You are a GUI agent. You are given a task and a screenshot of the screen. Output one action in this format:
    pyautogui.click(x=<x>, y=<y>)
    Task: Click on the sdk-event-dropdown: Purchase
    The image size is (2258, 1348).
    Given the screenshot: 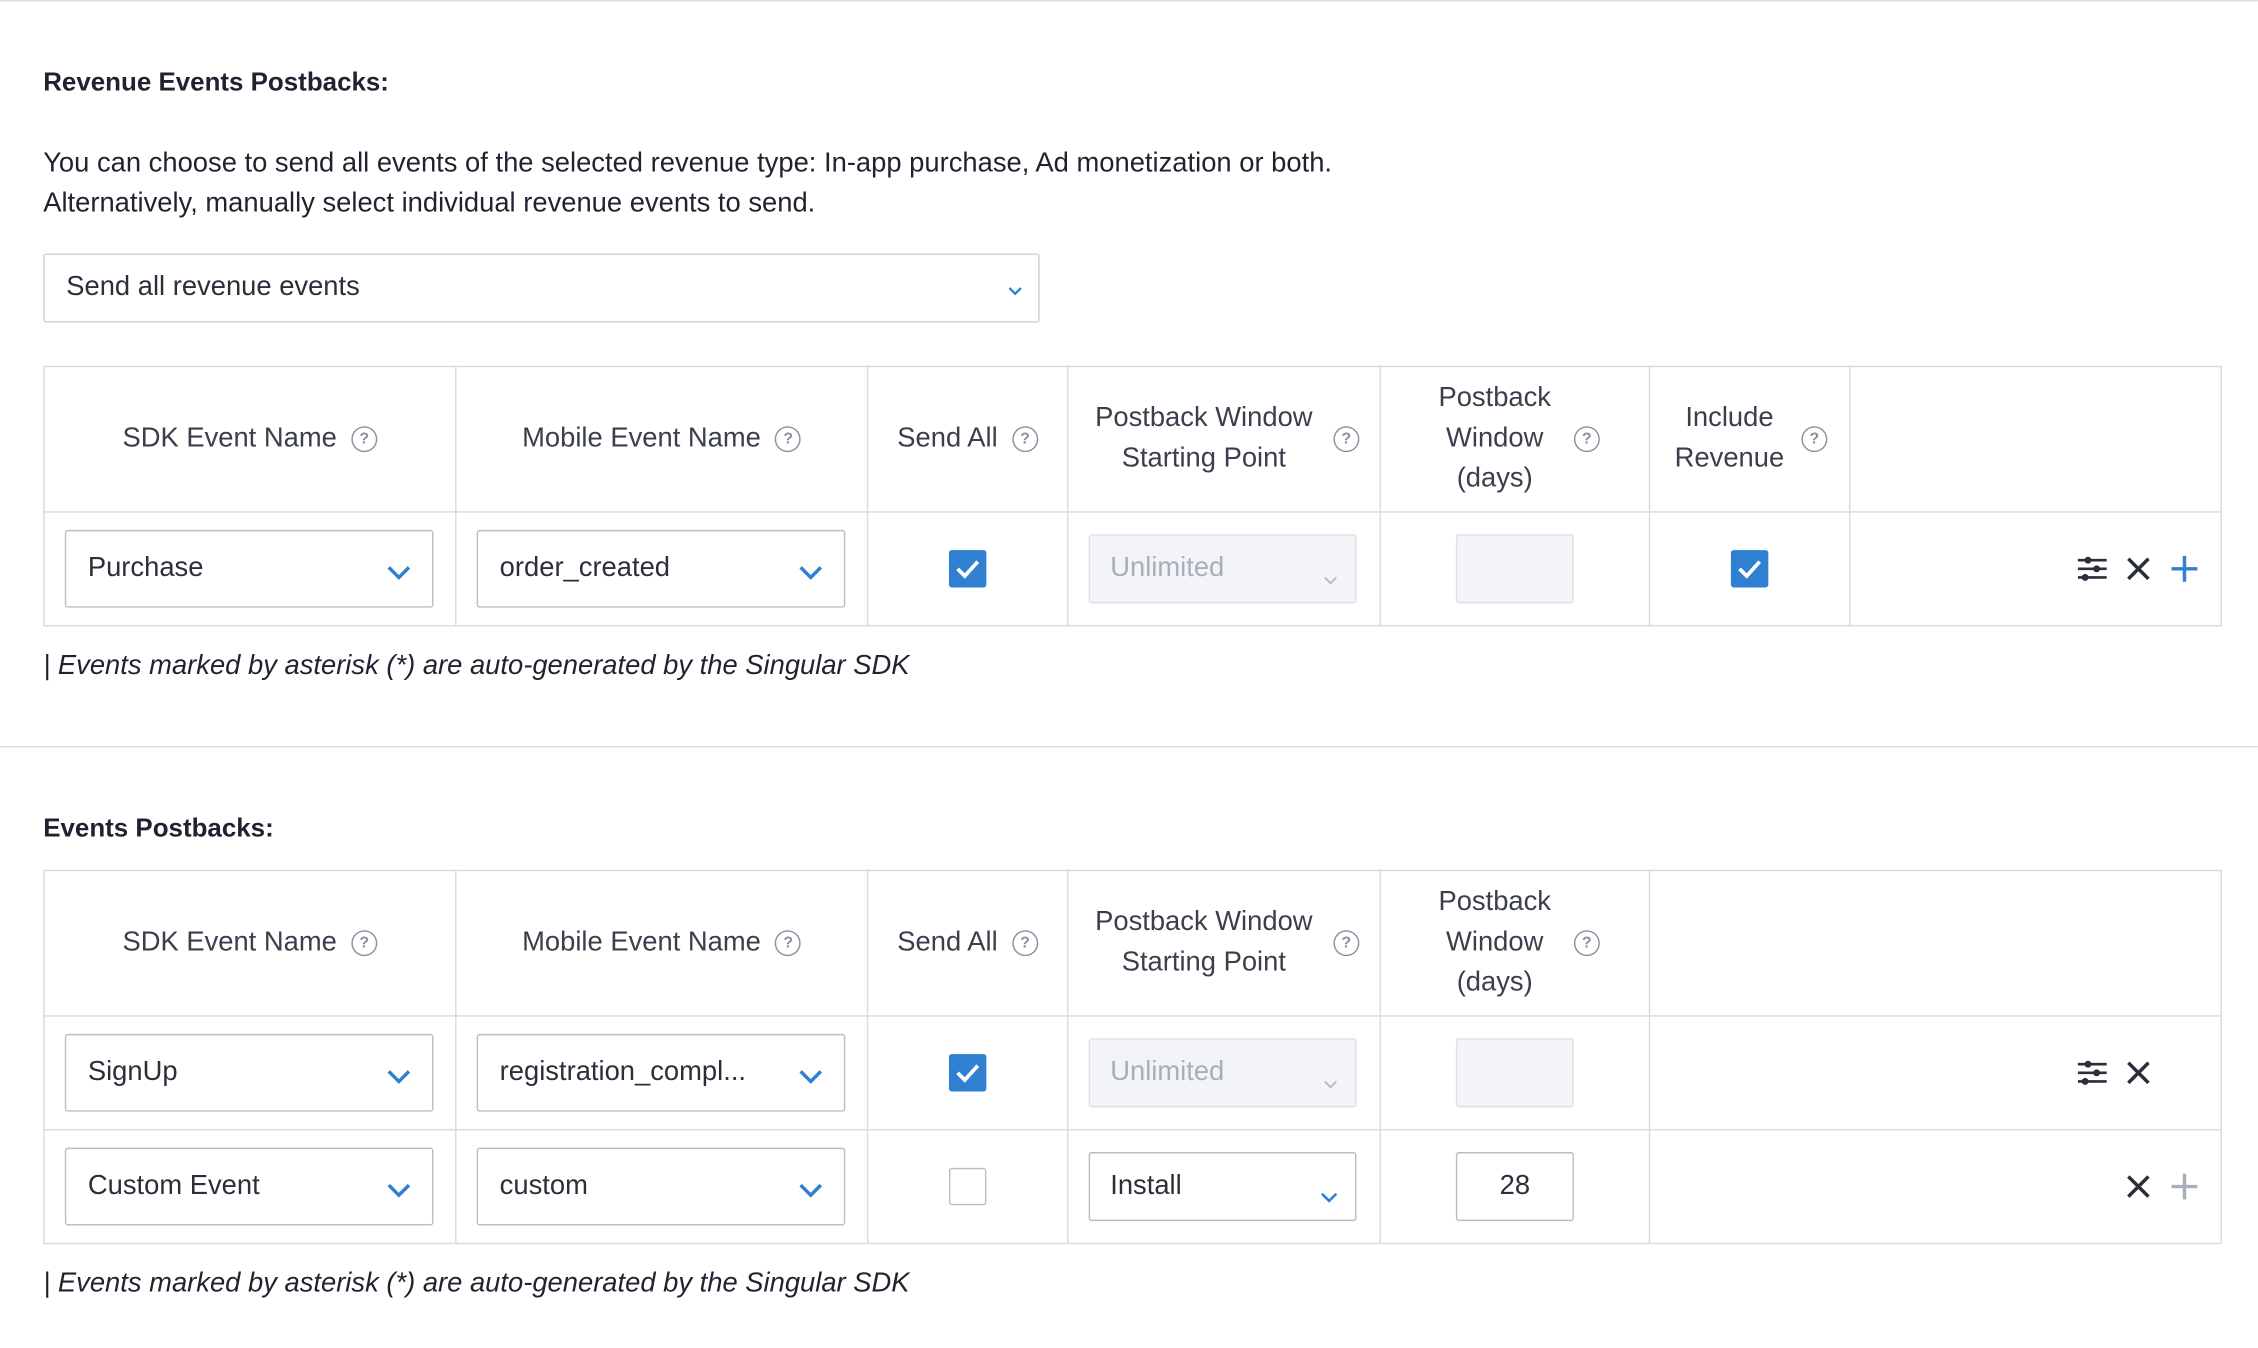 What is the action you would take?
    pyautogui.click(x=249, y=568)
    